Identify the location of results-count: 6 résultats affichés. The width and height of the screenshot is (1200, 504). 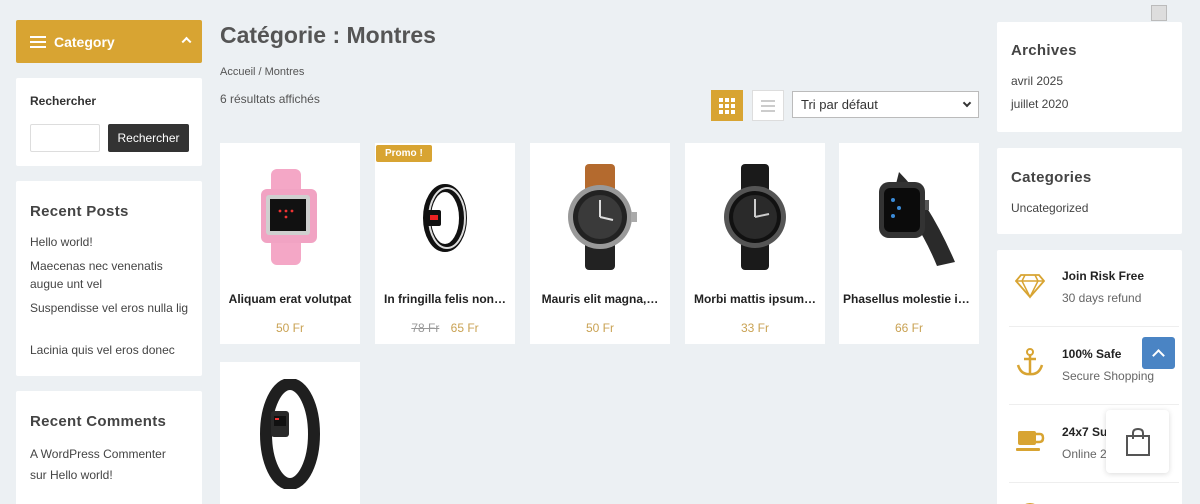
(270, 99).